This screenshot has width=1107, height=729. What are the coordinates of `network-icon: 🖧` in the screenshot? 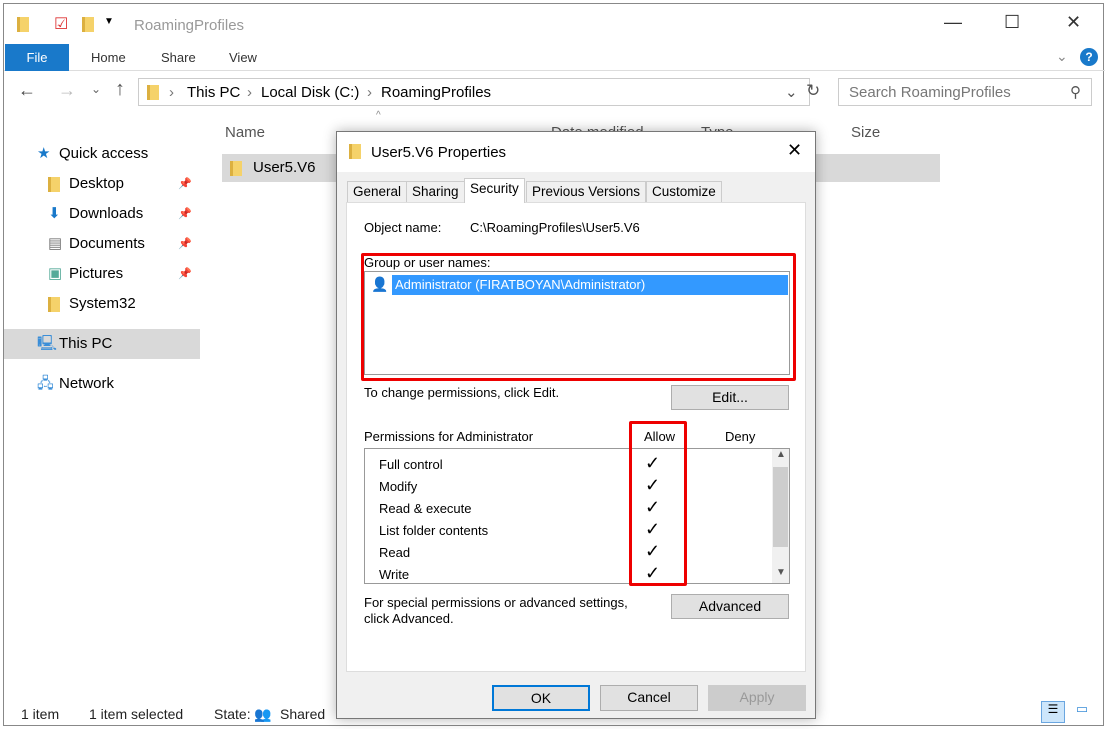 It's located at (45, 383).